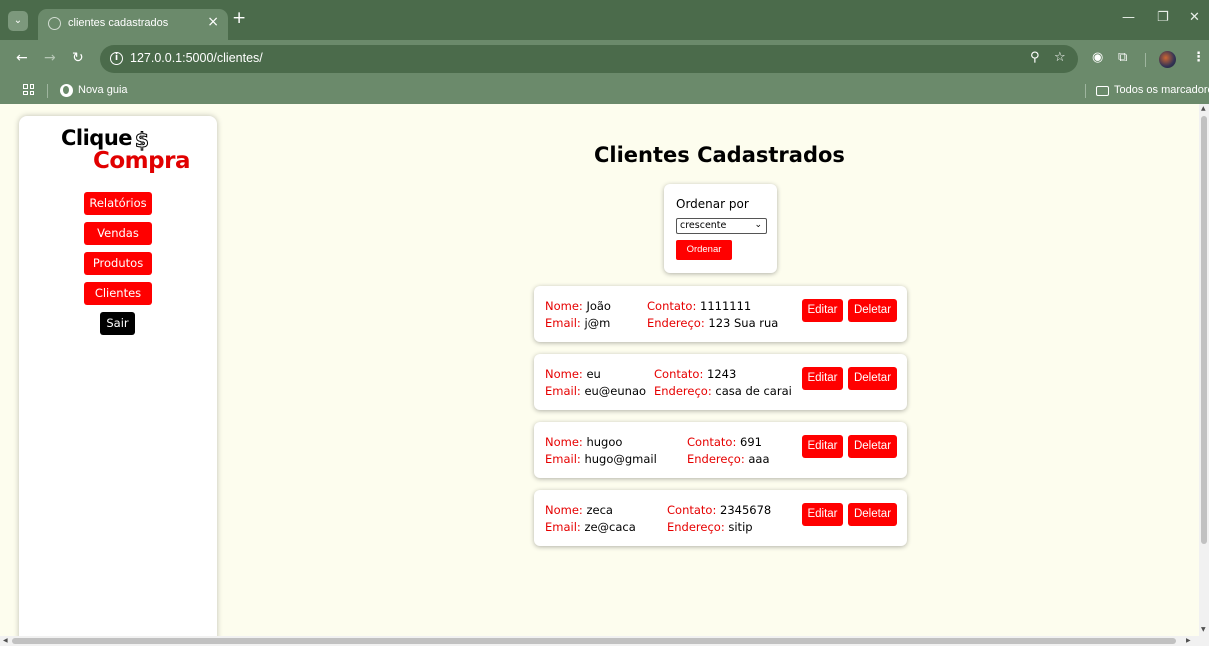  What do you see at coordinates (141, 161) in the screenshot?
I see `logo-compra: Compra` at bounding box center [141, 161].